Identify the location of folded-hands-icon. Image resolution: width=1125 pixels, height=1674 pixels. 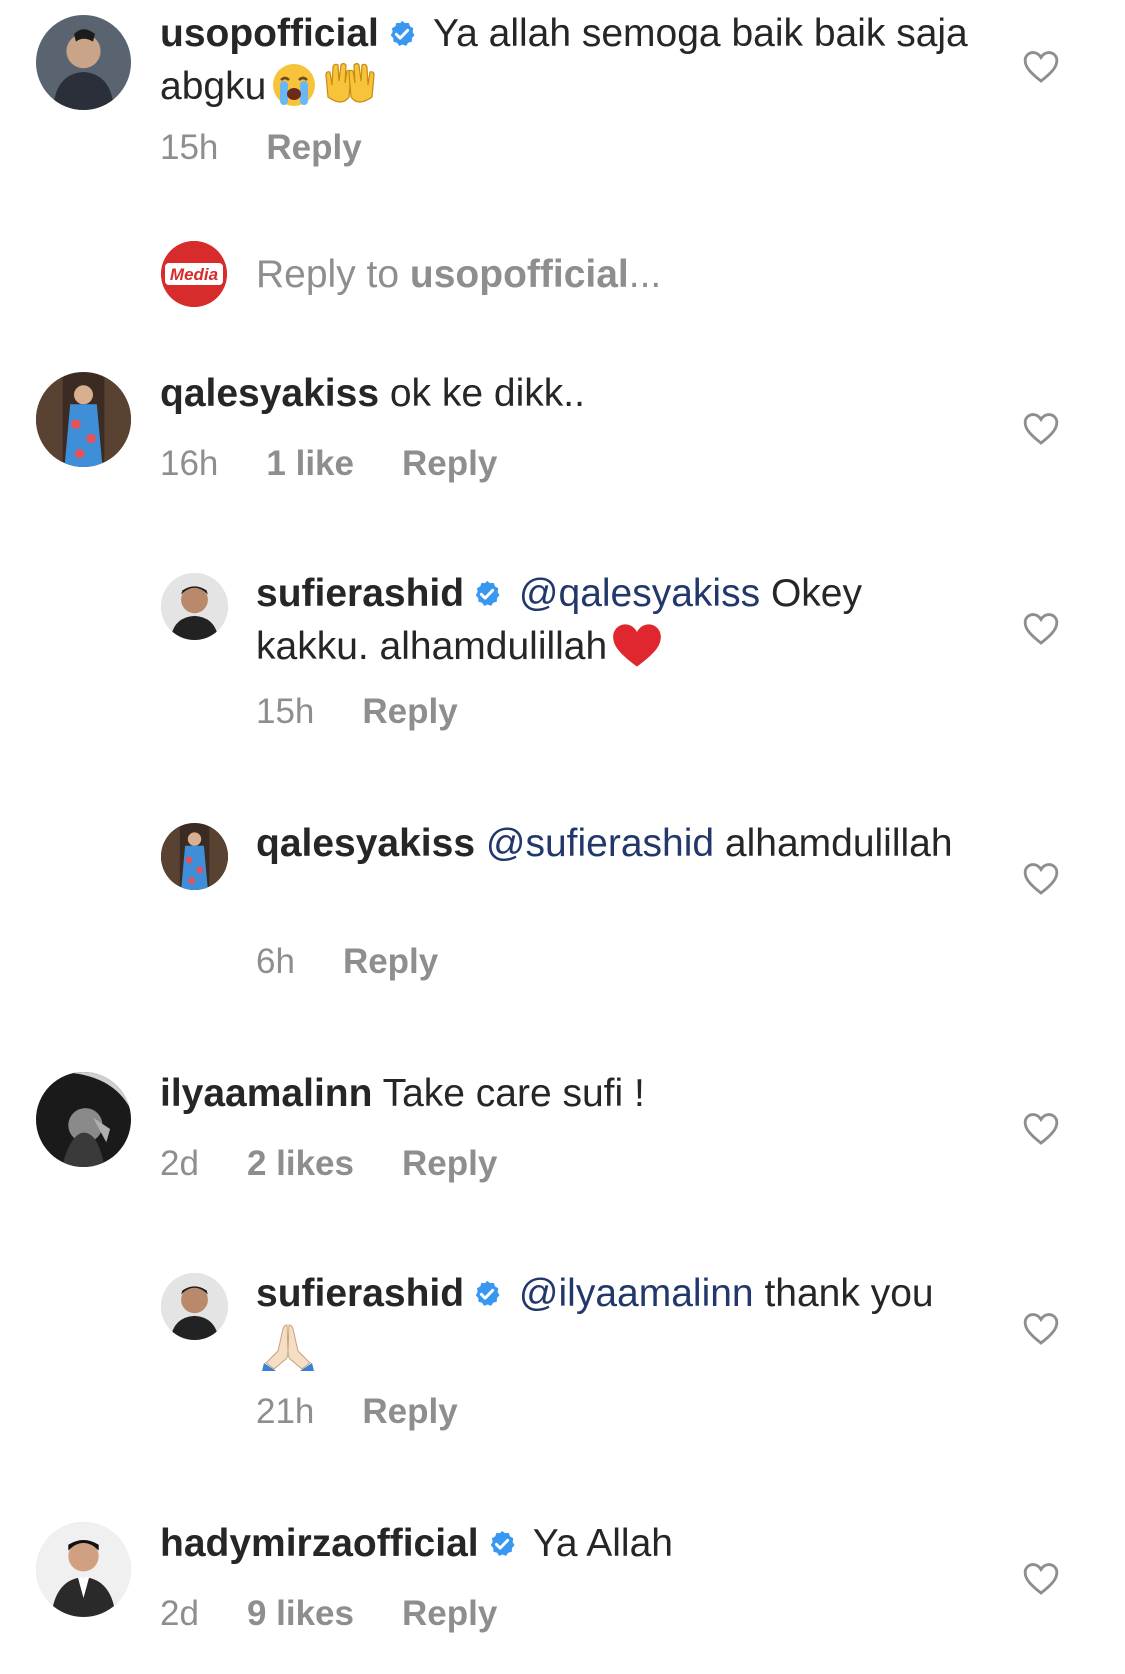
(288, 1352).